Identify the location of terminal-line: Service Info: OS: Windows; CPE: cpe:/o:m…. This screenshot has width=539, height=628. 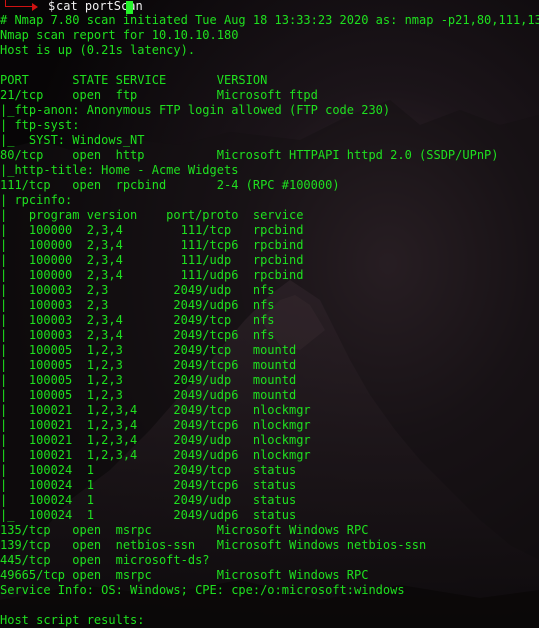
(202, 590).